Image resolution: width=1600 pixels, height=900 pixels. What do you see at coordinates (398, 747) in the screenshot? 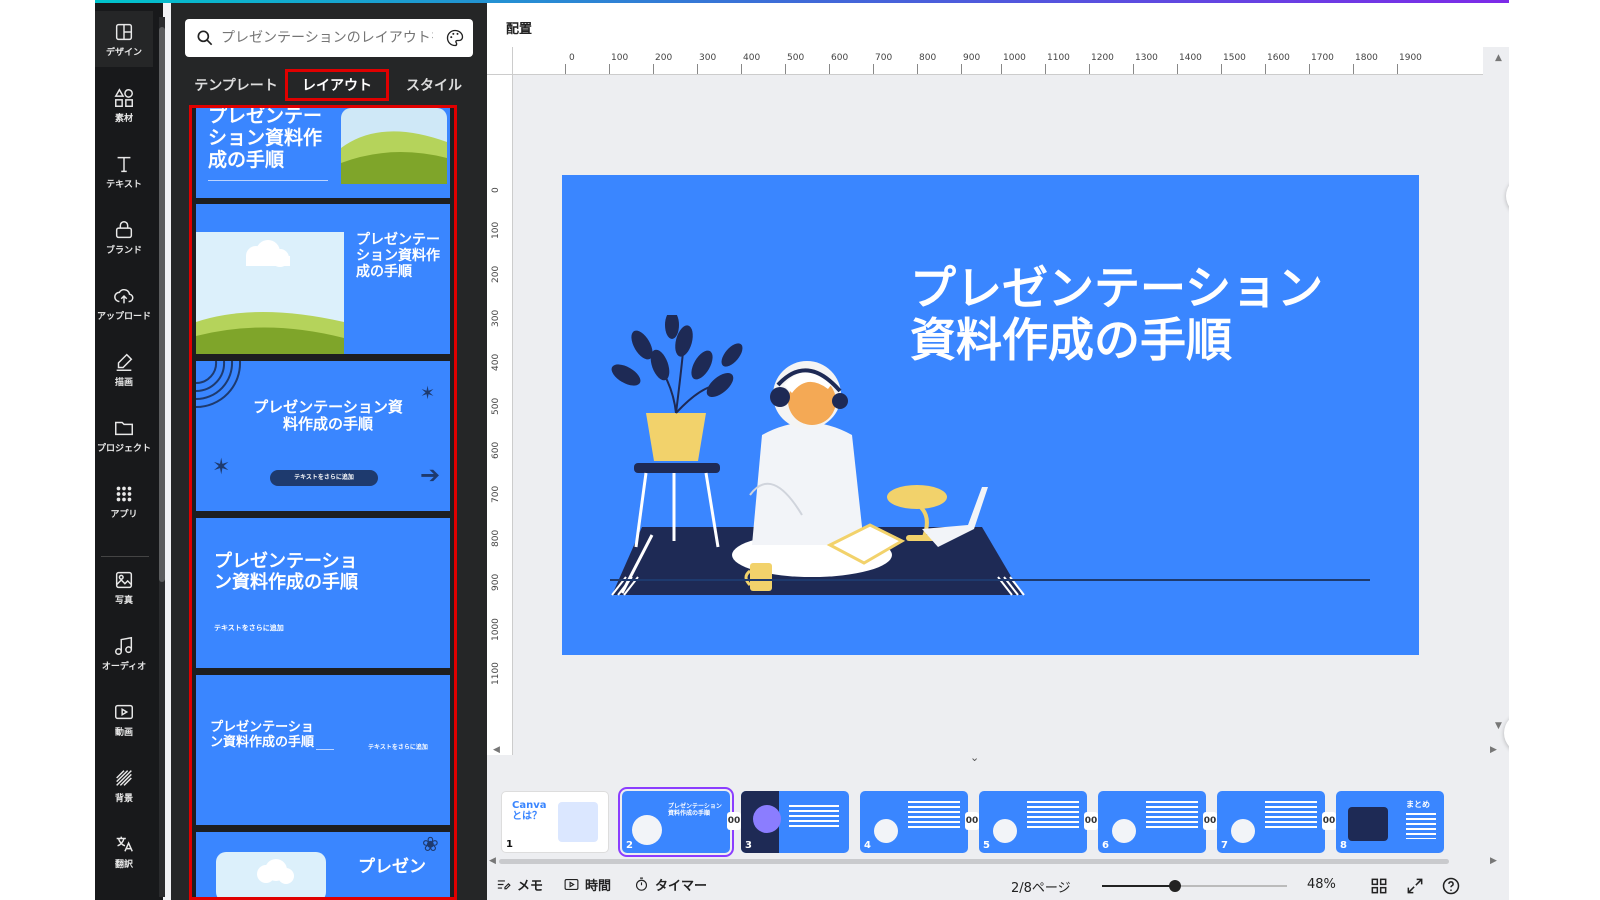
I see `layout-card-subtitle: テキストをさらに追加` at bounding box center [398, 747].